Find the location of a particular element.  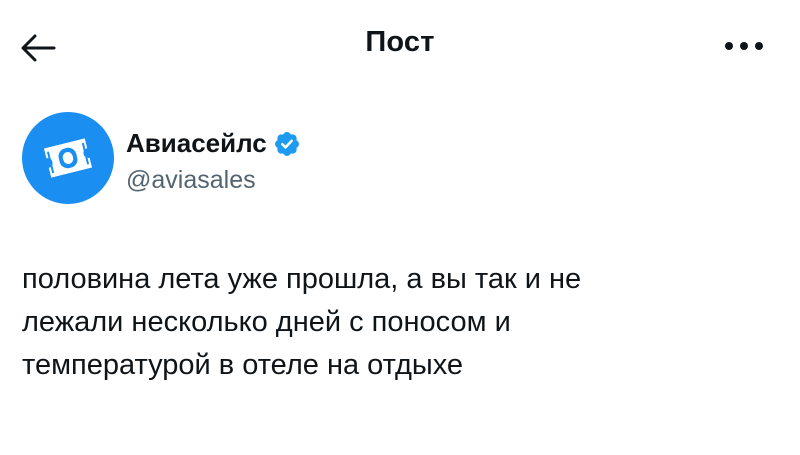

verified-badge-icon is located at coordinates (287, 144).